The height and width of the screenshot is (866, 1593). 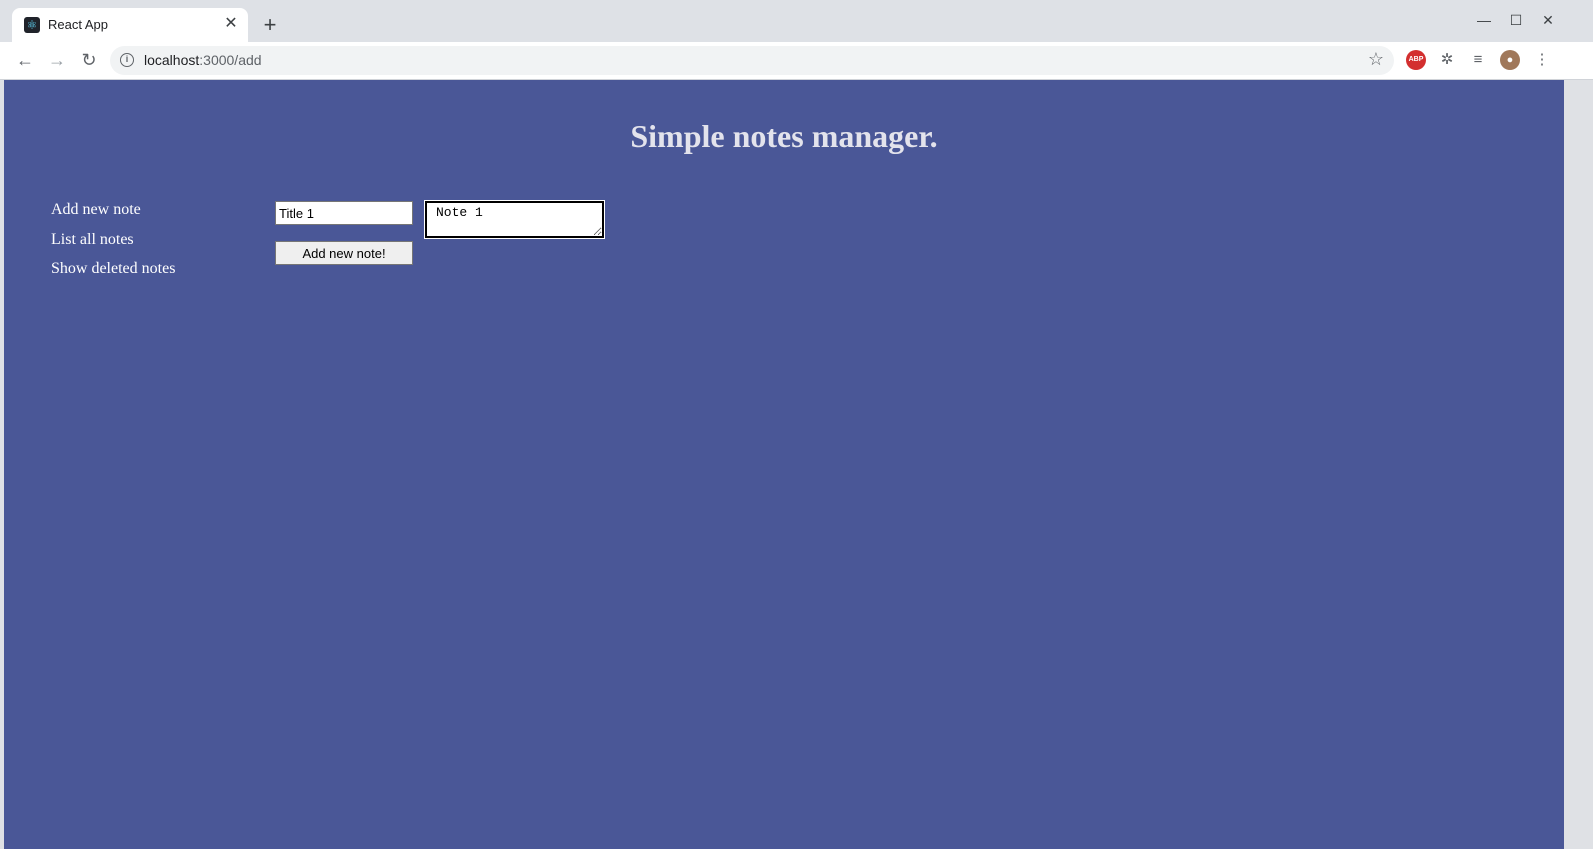 I want to click on note-body-textarea: Note 1, so click(x=514, y=219).